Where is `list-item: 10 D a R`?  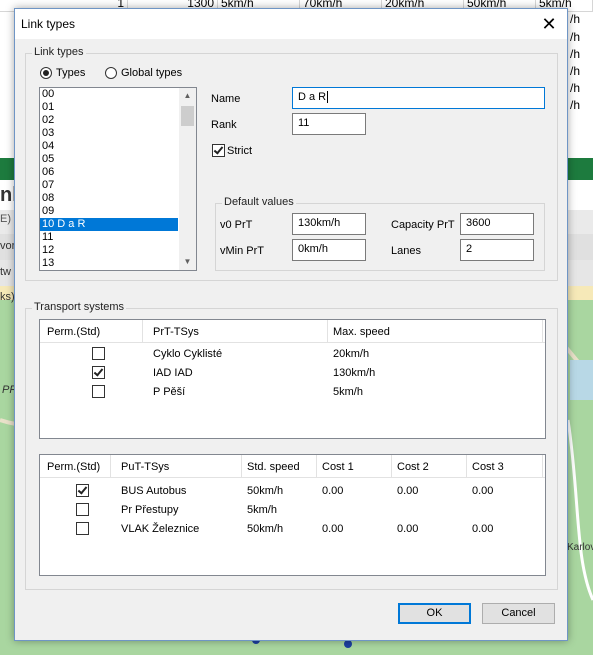
list-item: 10 D a R is located at coordinates (109, 224).